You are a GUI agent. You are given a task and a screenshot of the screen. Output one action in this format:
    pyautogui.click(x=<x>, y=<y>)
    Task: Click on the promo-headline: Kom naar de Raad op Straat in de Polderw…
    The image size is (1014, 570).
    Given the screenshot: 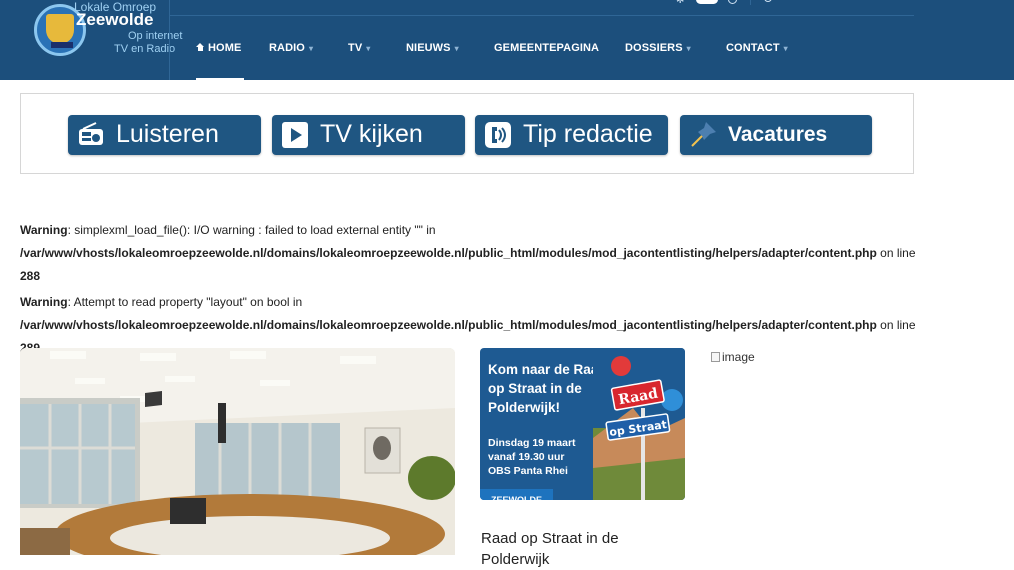 What is the action you would take?
    pyautogui.click(x=547, y=388)
    